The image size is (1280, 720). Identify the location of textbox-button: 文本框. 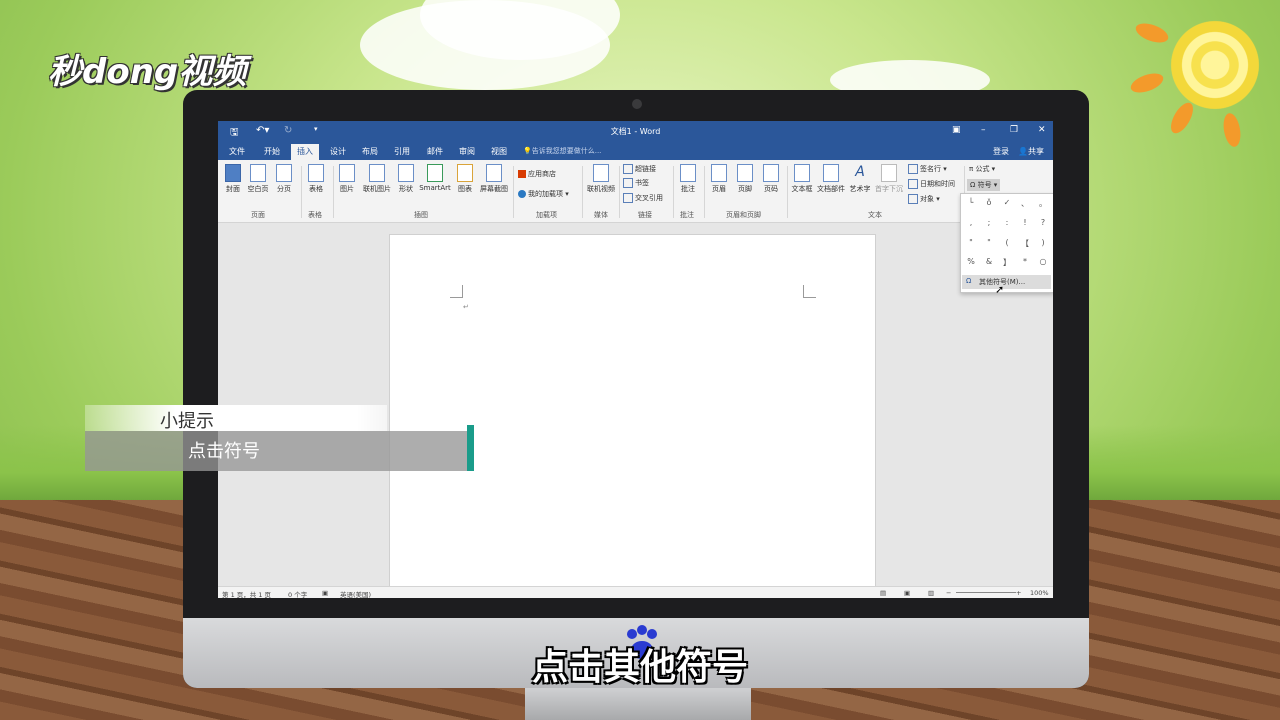
(802, 179).